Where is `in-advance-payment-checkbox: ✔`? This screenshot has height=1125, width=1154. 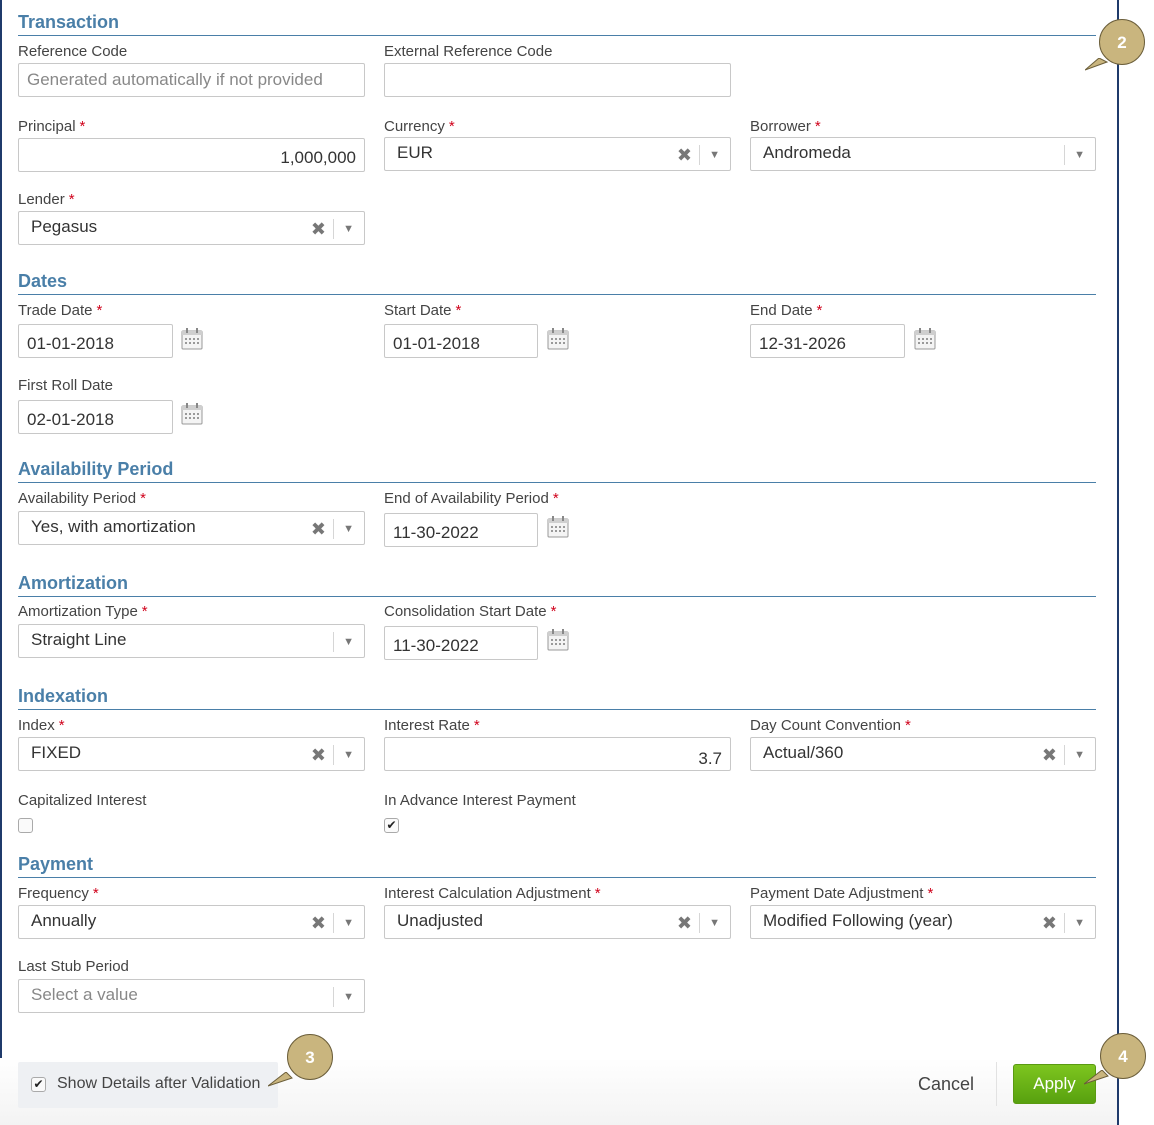
in-advance-payment-checkbox: ✔ is located at coordinates (391, 825).